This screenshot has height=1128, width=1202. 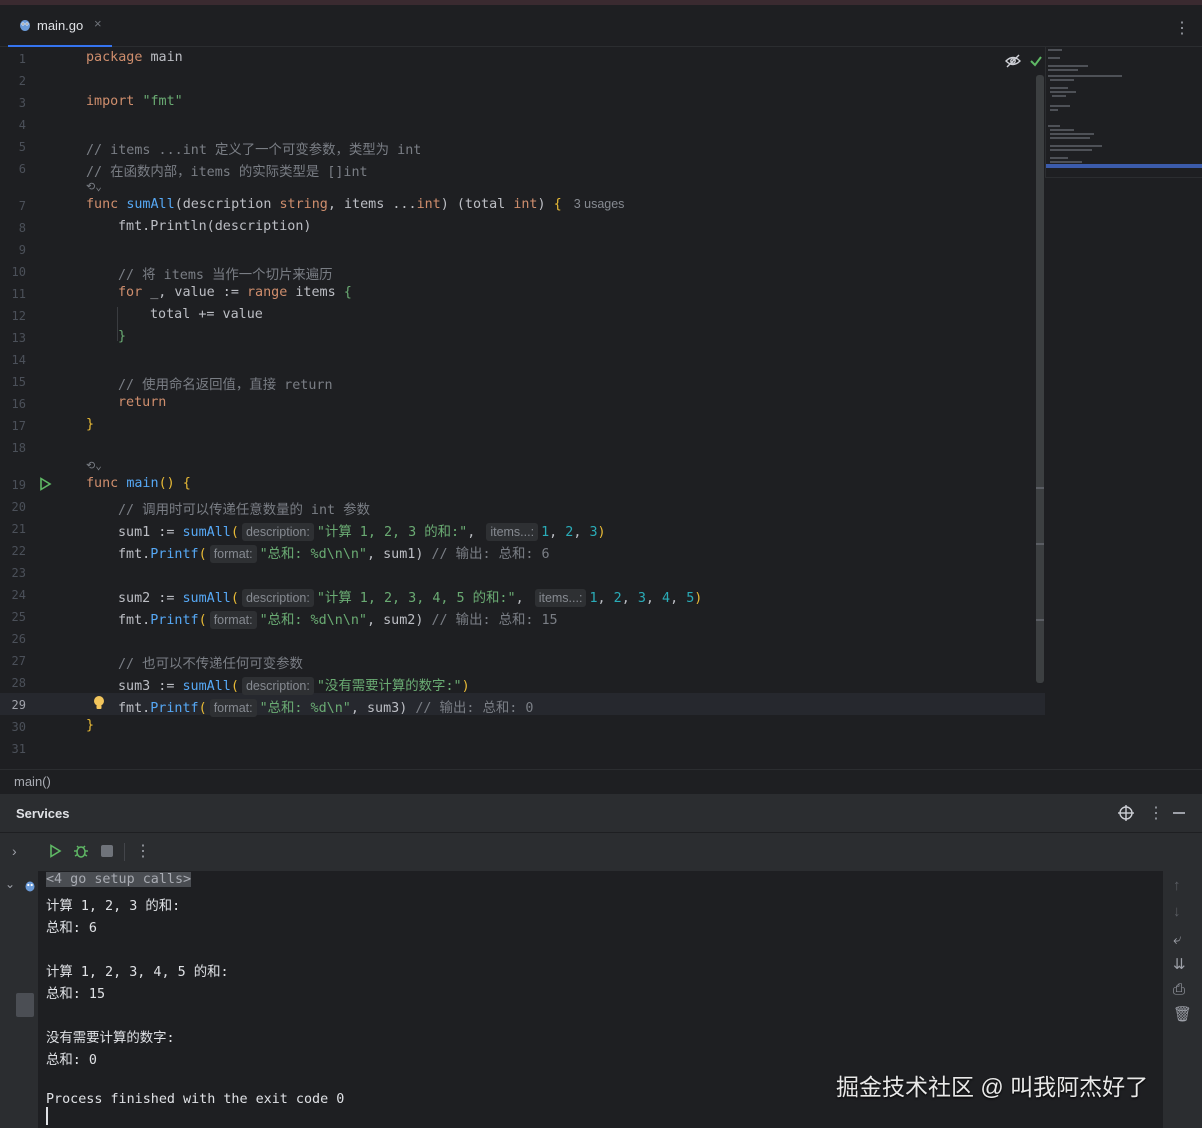 I want to click on type-token: string, so click(x=303, y=204).